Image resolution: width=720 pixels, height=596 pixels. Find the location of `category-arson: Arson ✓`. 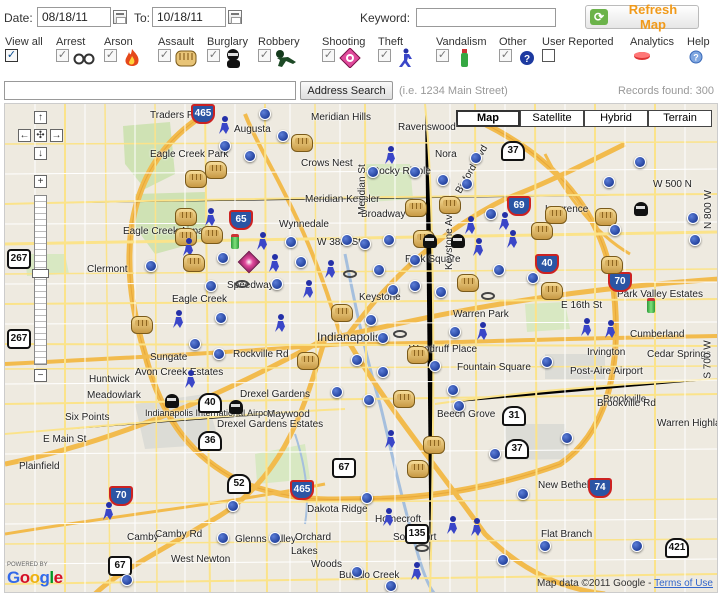

category-arson: Arson ✓ is located at coordinates (127, 53).